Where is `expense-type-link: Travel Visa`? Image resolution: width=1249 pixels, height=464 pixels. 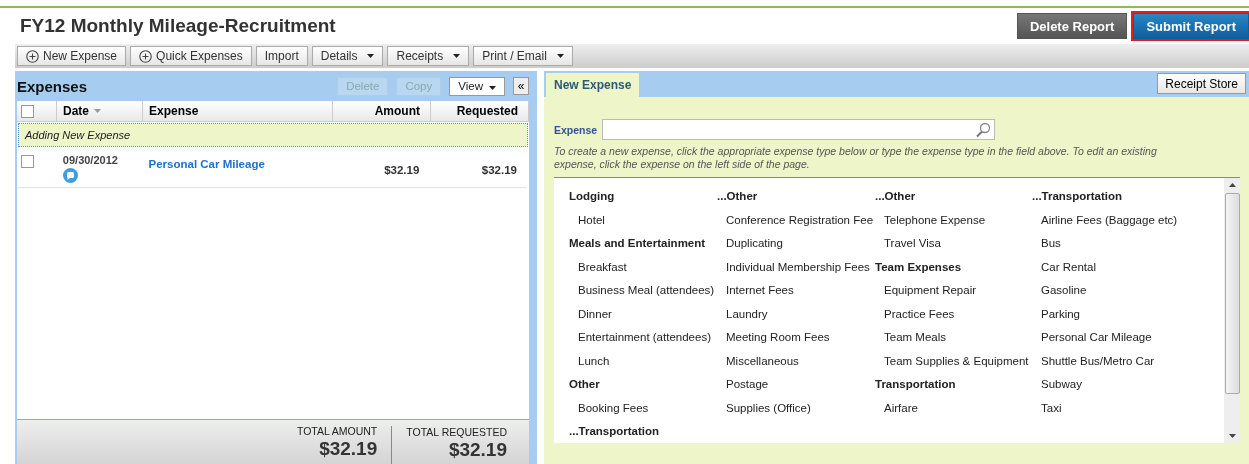 expense-type-link: Travel Visa is located at coordinates (953, 249).